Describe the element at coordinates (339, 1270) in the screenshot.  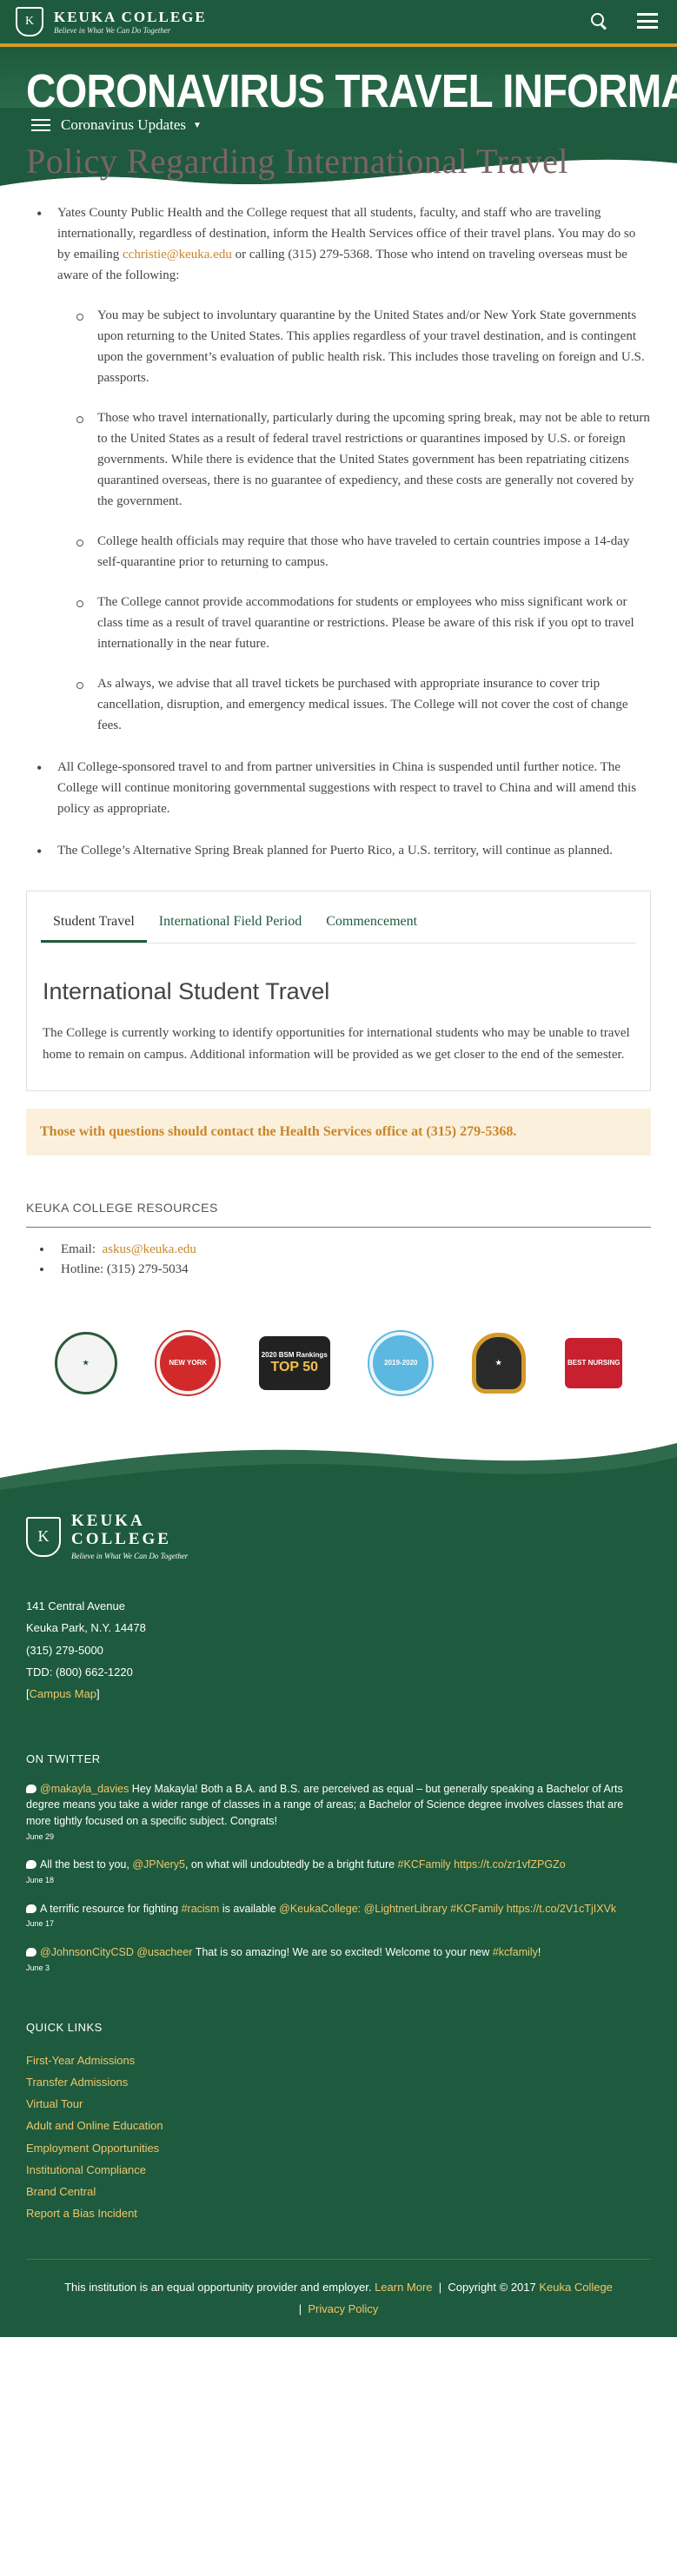
I see `list-item: Hotline: (315) 279-5034` at that location.